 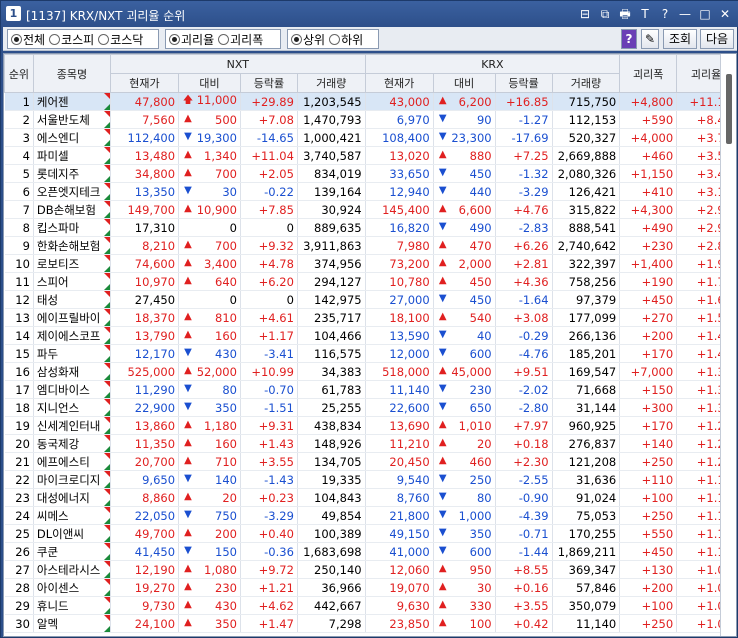 I want to click on stock-name-label: 케어젠, so click(x=53, y=102).